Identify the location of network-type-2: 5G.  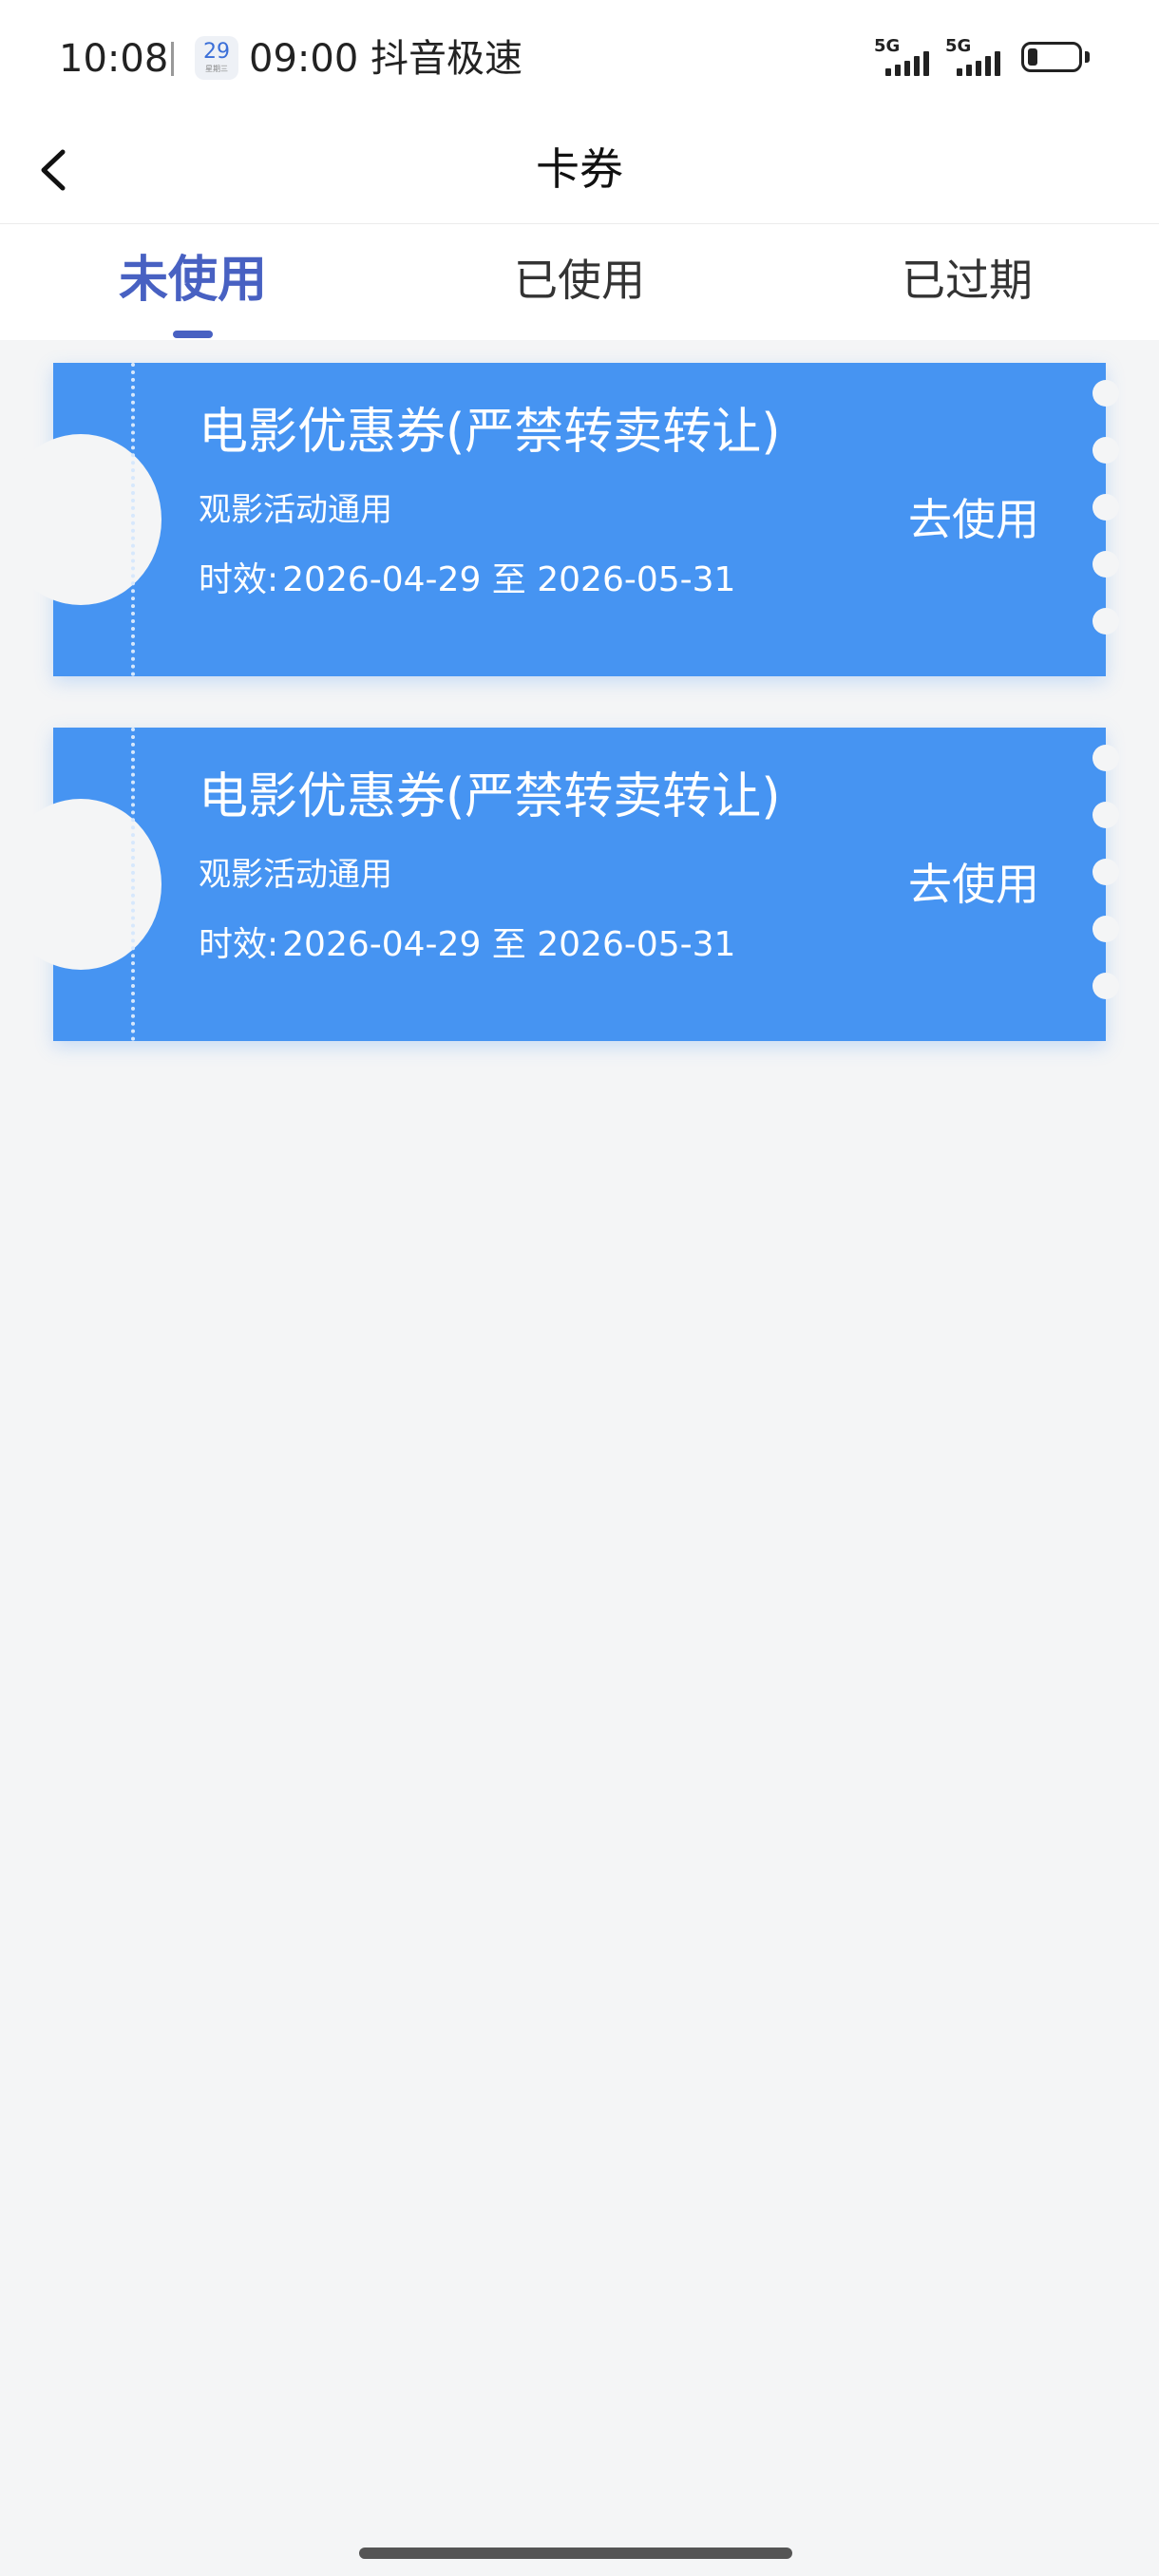
(958, 46).